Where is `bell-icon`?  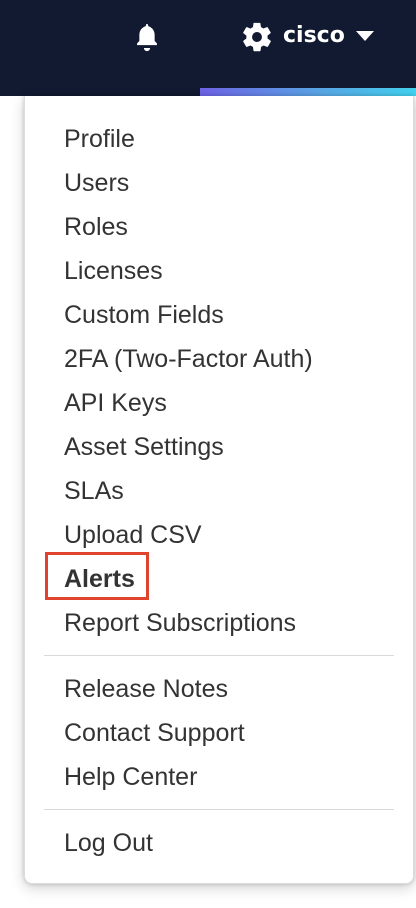
bell-icon is located at coordinates (147, 37).